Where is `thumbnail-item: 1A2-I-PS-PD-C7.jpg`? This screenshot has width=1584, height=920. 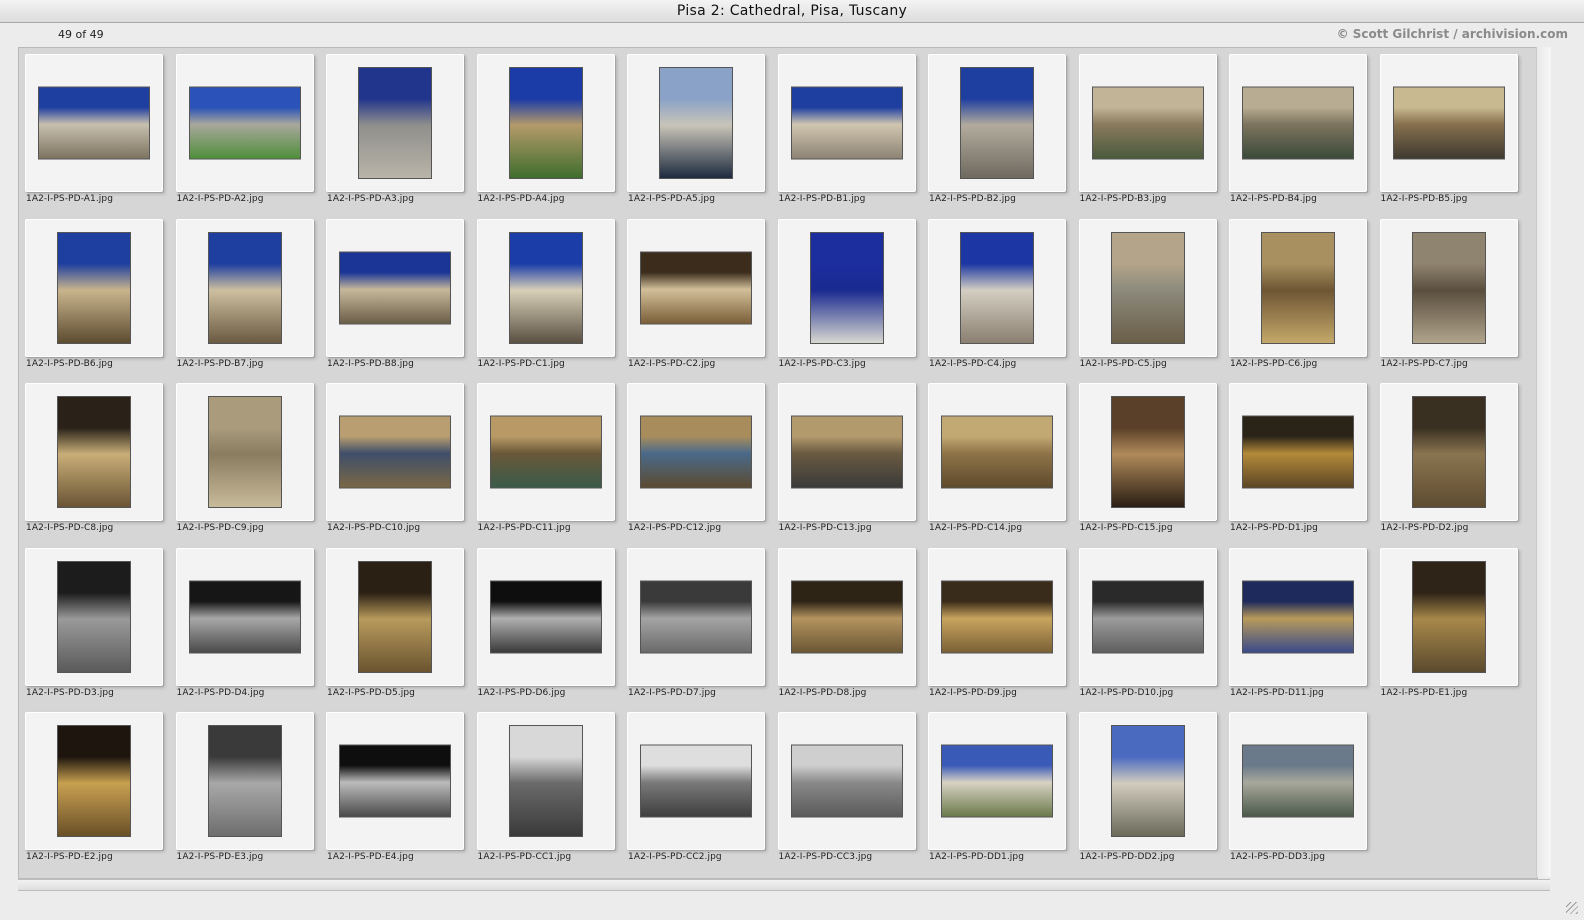
thumbnail-item: 1A2-I-PS-PD-C7.jpg is located at coordinates (1449, 298).